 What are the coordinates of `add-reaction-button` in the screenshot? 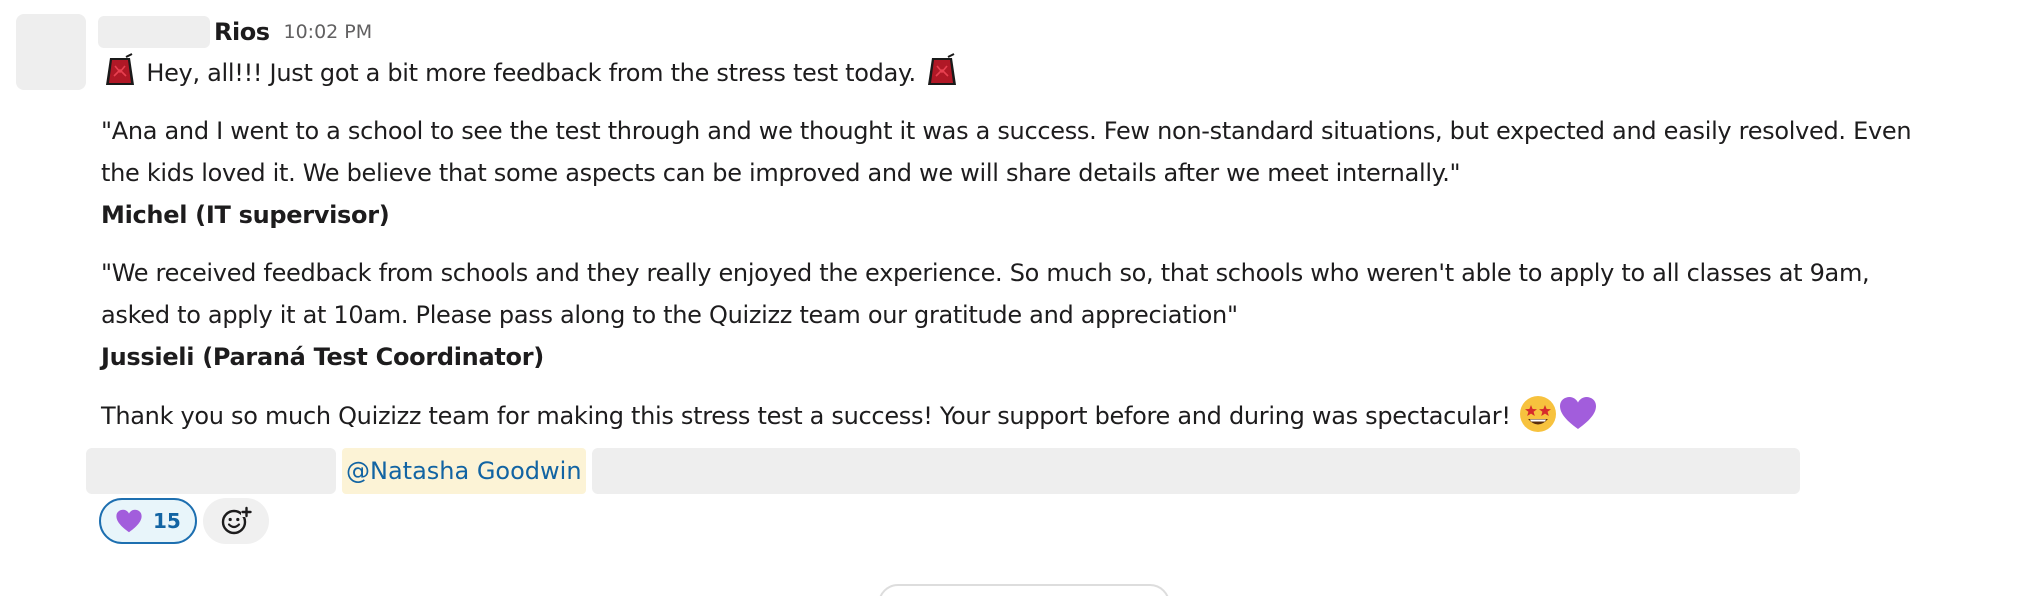 It's located at (235, 521).